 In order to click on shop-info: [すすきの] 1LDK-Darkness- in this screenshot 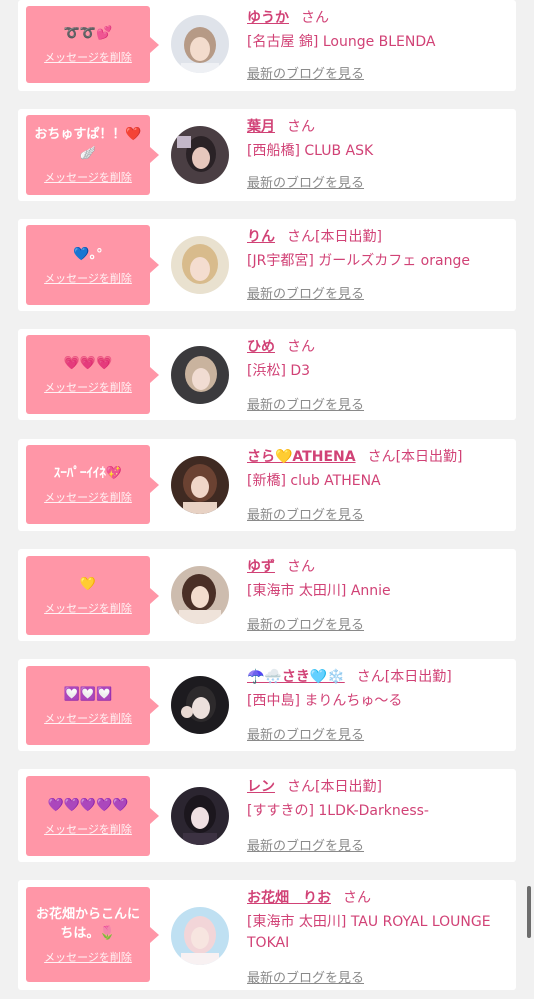, I will do `click(338, 811)`.